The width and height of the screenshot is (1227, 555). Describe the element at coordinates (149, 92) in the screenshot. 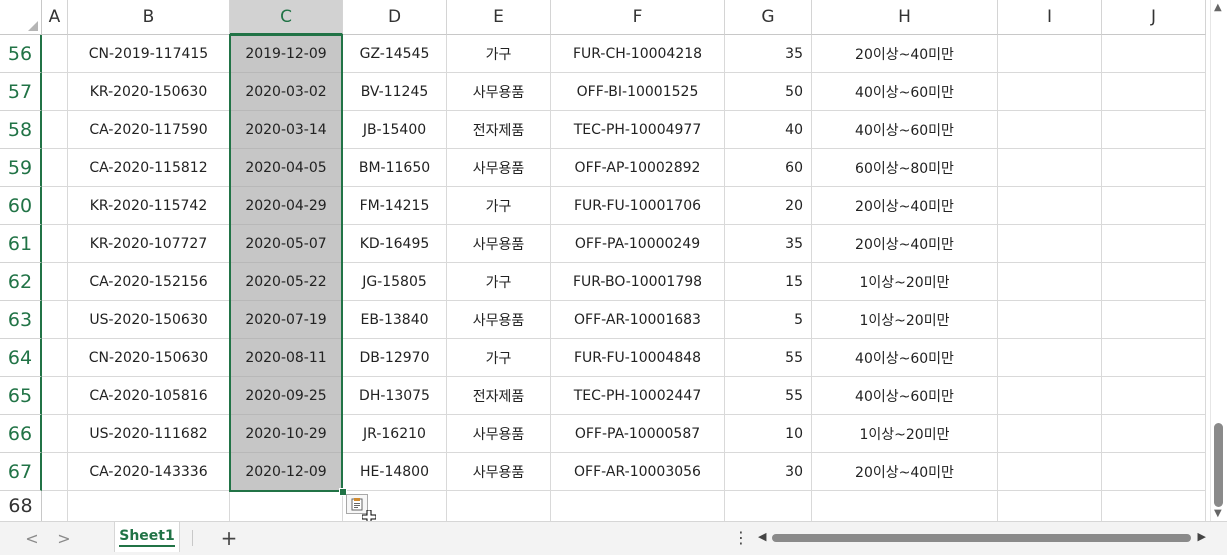

I see `cell-b57: KR-2020-150630` at that location.